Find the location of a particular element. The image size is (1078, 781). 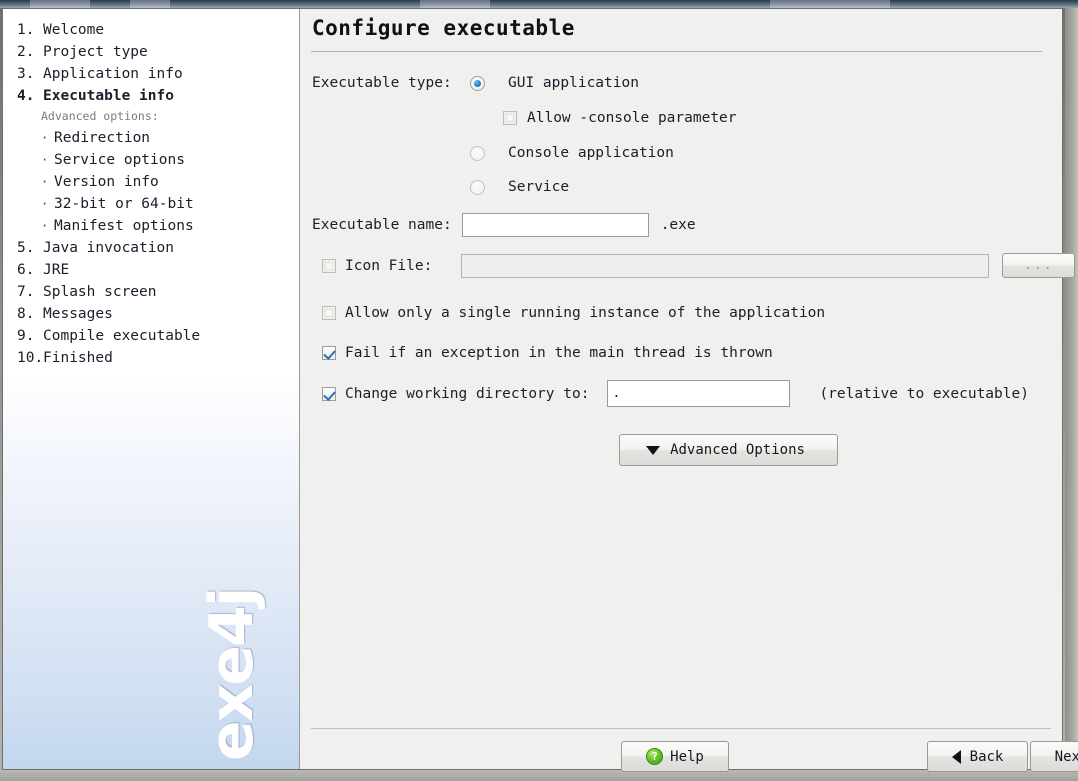

next-label: Next is located at coordinates (1066, 756).